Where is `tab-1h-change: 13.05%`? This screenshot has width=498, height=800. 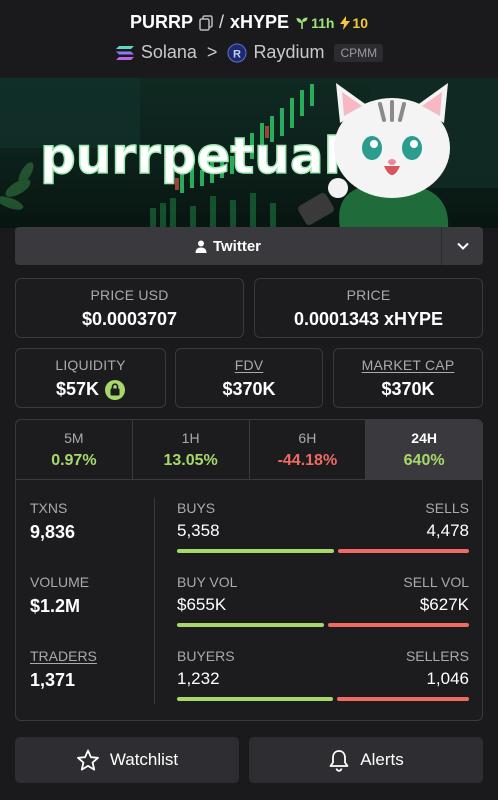 tab-1h-change: 13.05% is located at coordinates (190, 460).